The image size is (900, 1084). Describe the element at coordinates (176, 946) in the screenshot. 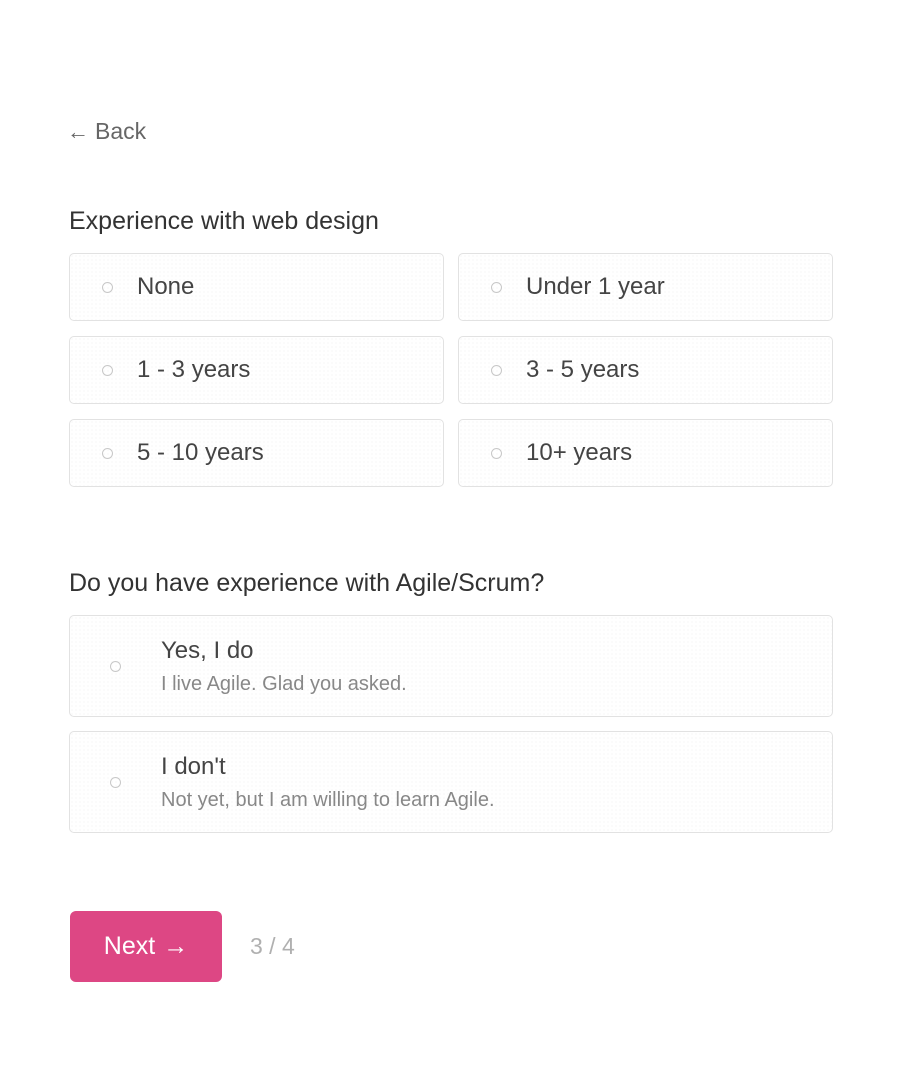

I see `arrow-right-icon: →` at that location.